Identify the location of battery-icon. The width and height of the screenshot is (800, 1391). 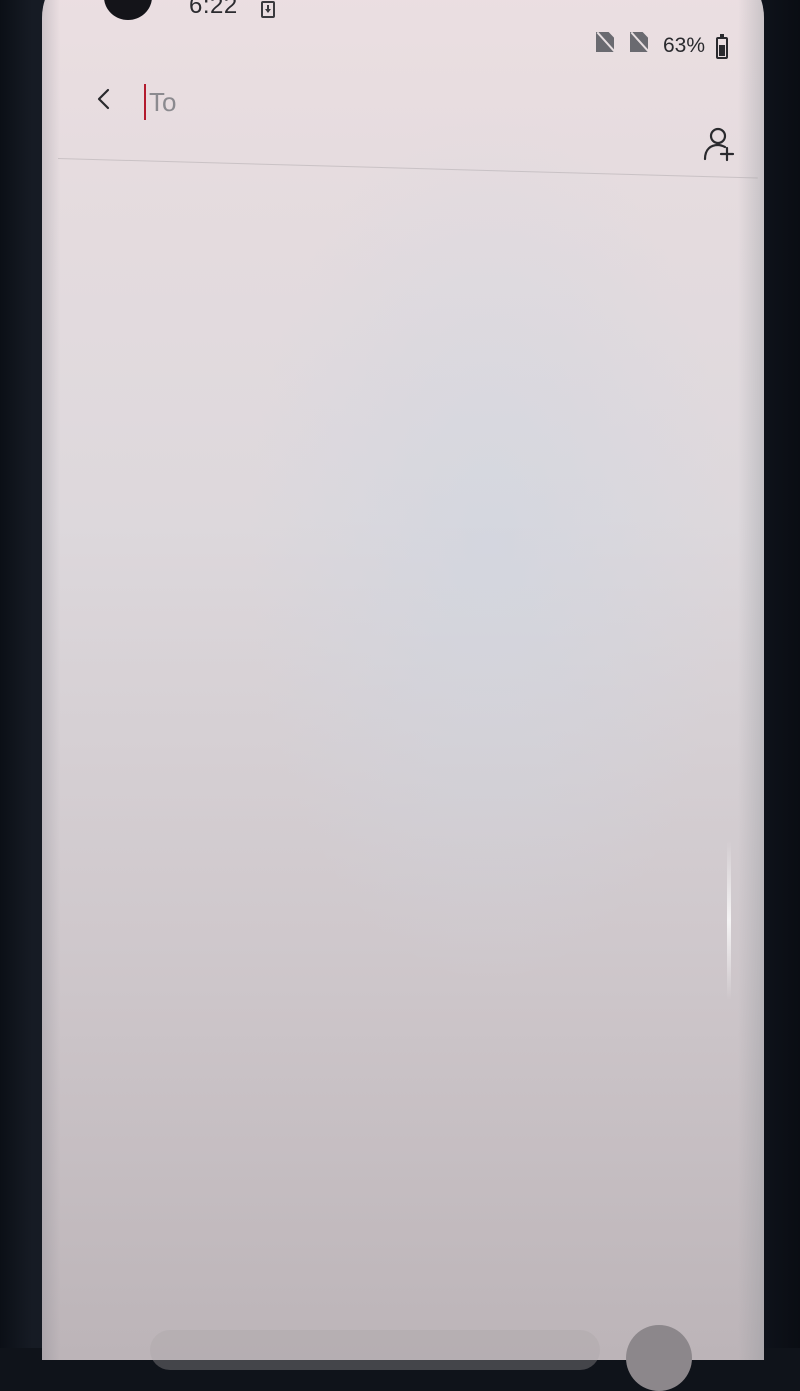
(722, 46).